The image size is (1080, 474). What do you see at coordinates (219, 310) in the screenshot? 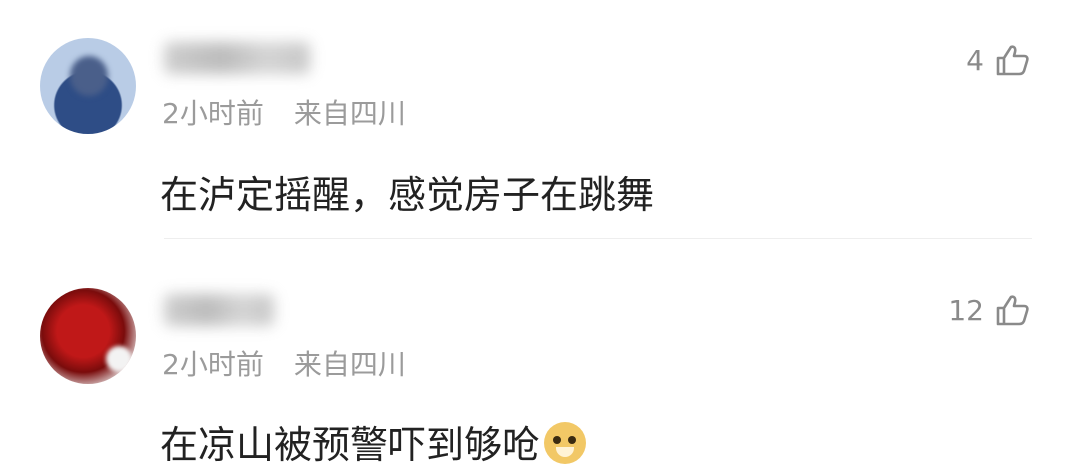
I see `username-blurred` at bounding box center [219, 310].